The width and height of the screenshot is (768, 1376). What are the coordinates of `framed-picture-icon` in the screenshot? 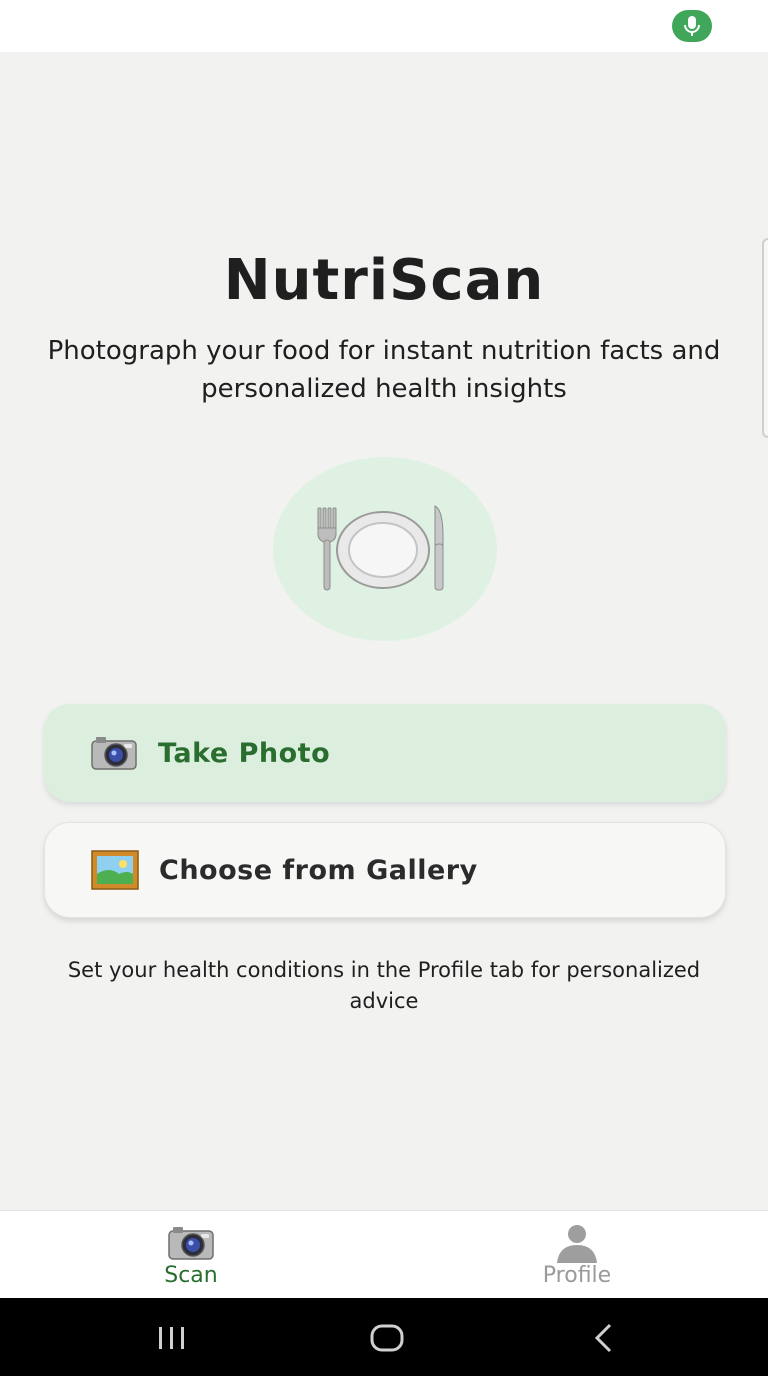 It's located at (115, 870).